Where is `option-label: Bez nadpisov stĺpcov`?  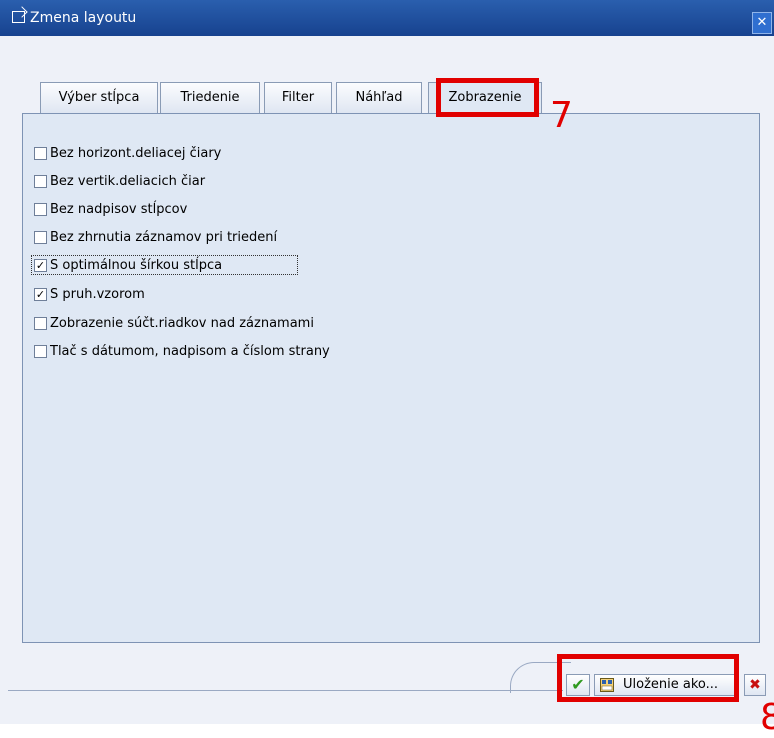 option-label: Bez nadpisov stĺpcov is located at coordinates (119, 209).